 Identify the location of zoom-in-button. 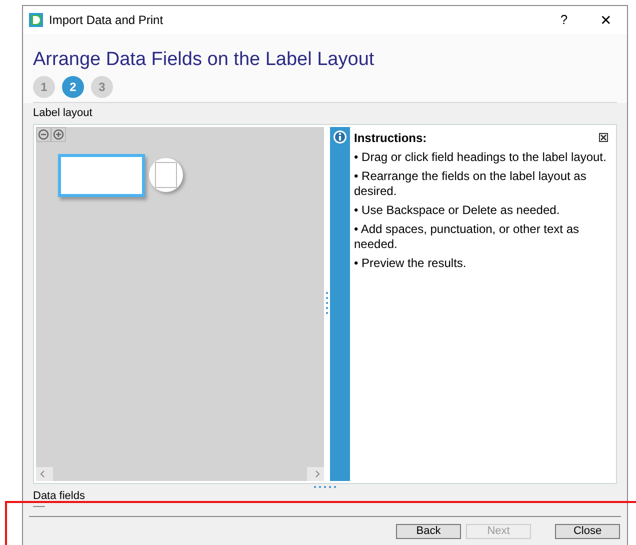
(58, 134).